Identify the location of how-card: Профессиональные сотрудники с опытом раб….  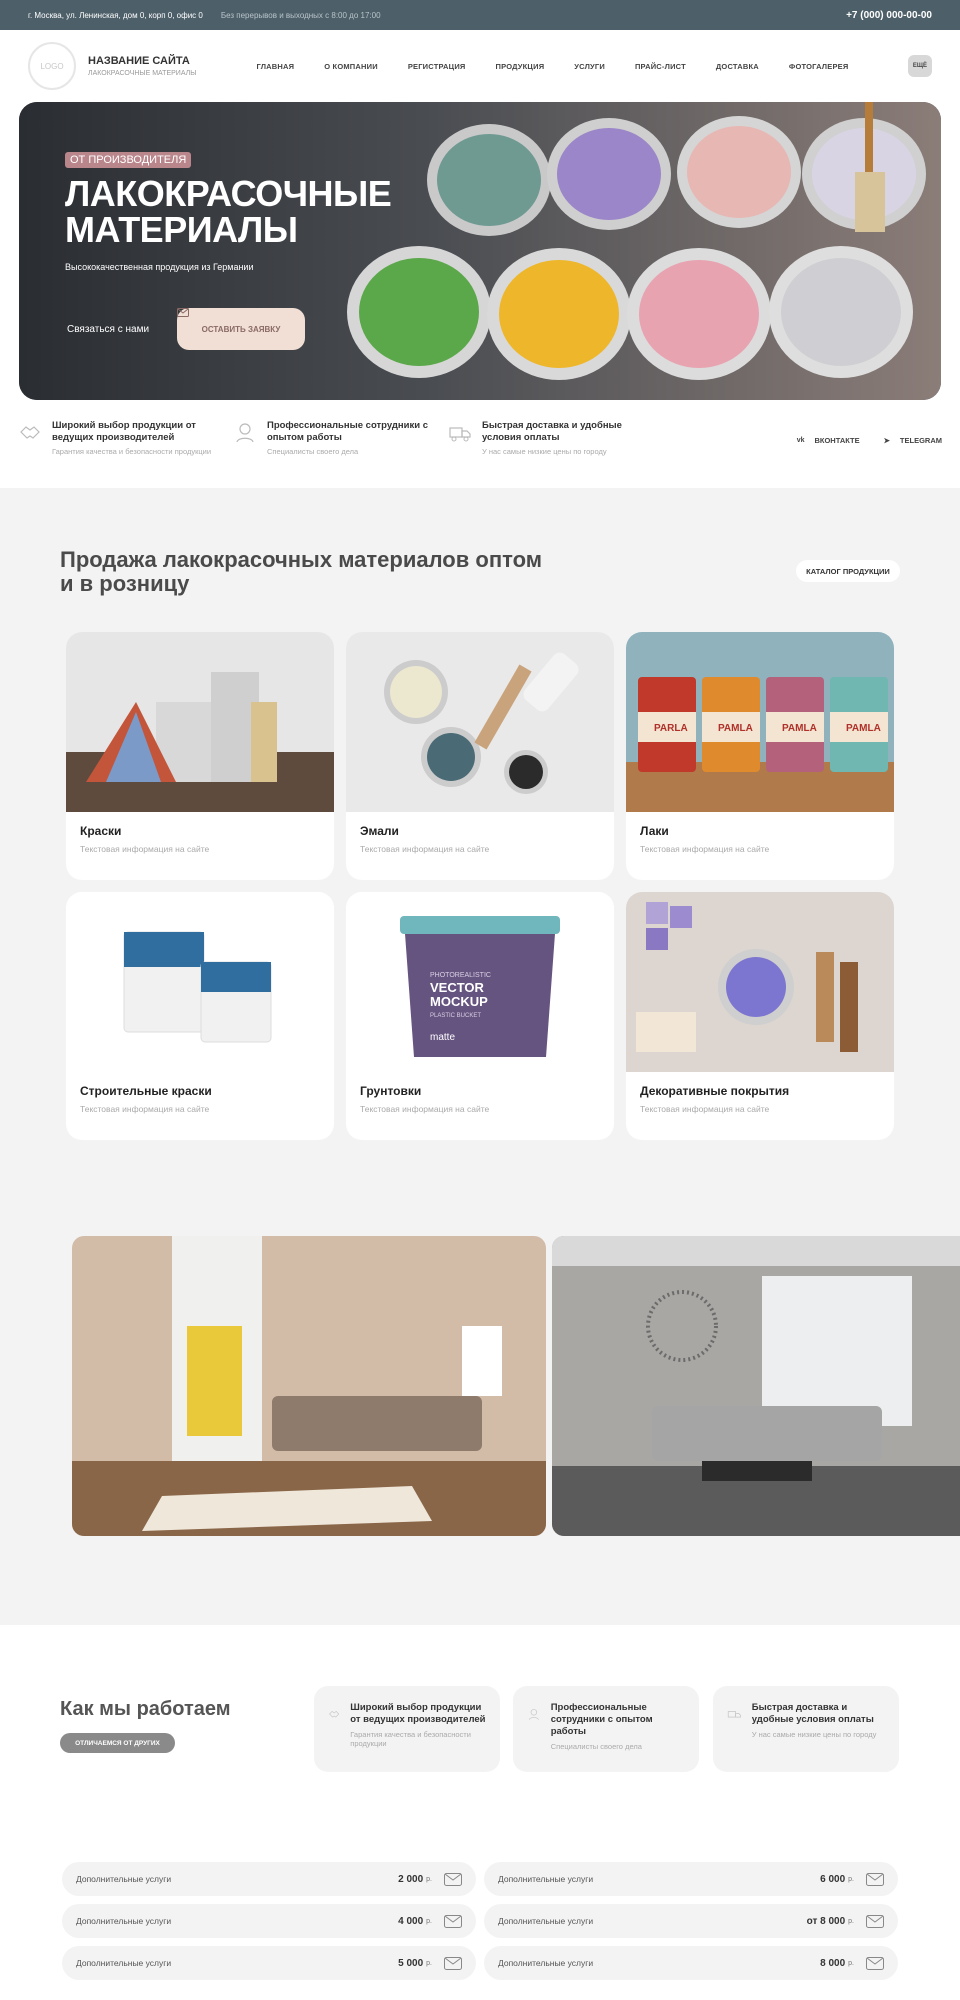
(606, 1729).